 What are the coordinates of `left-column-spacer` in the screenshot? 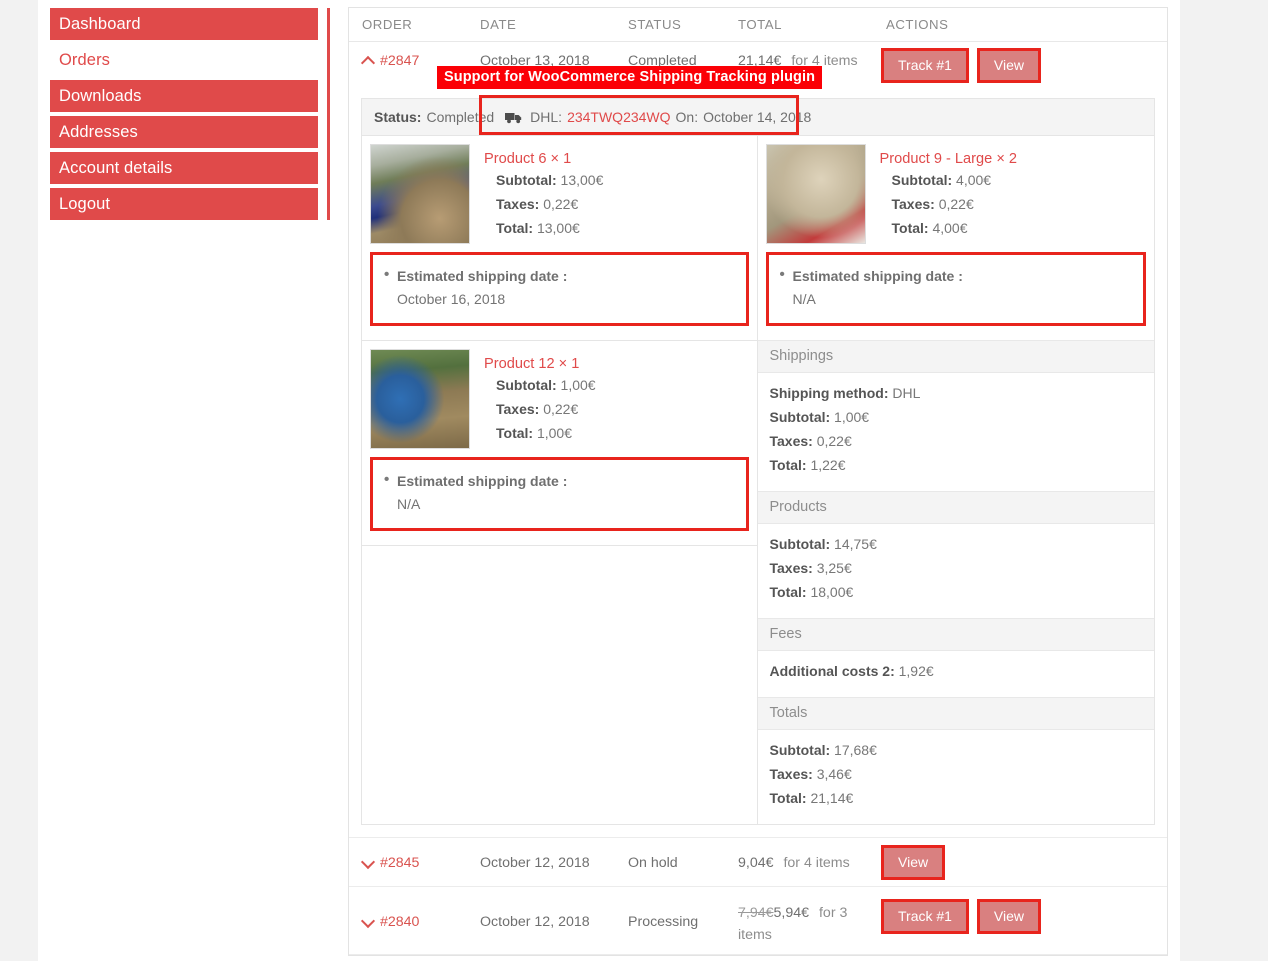 It's located at (559, 678).